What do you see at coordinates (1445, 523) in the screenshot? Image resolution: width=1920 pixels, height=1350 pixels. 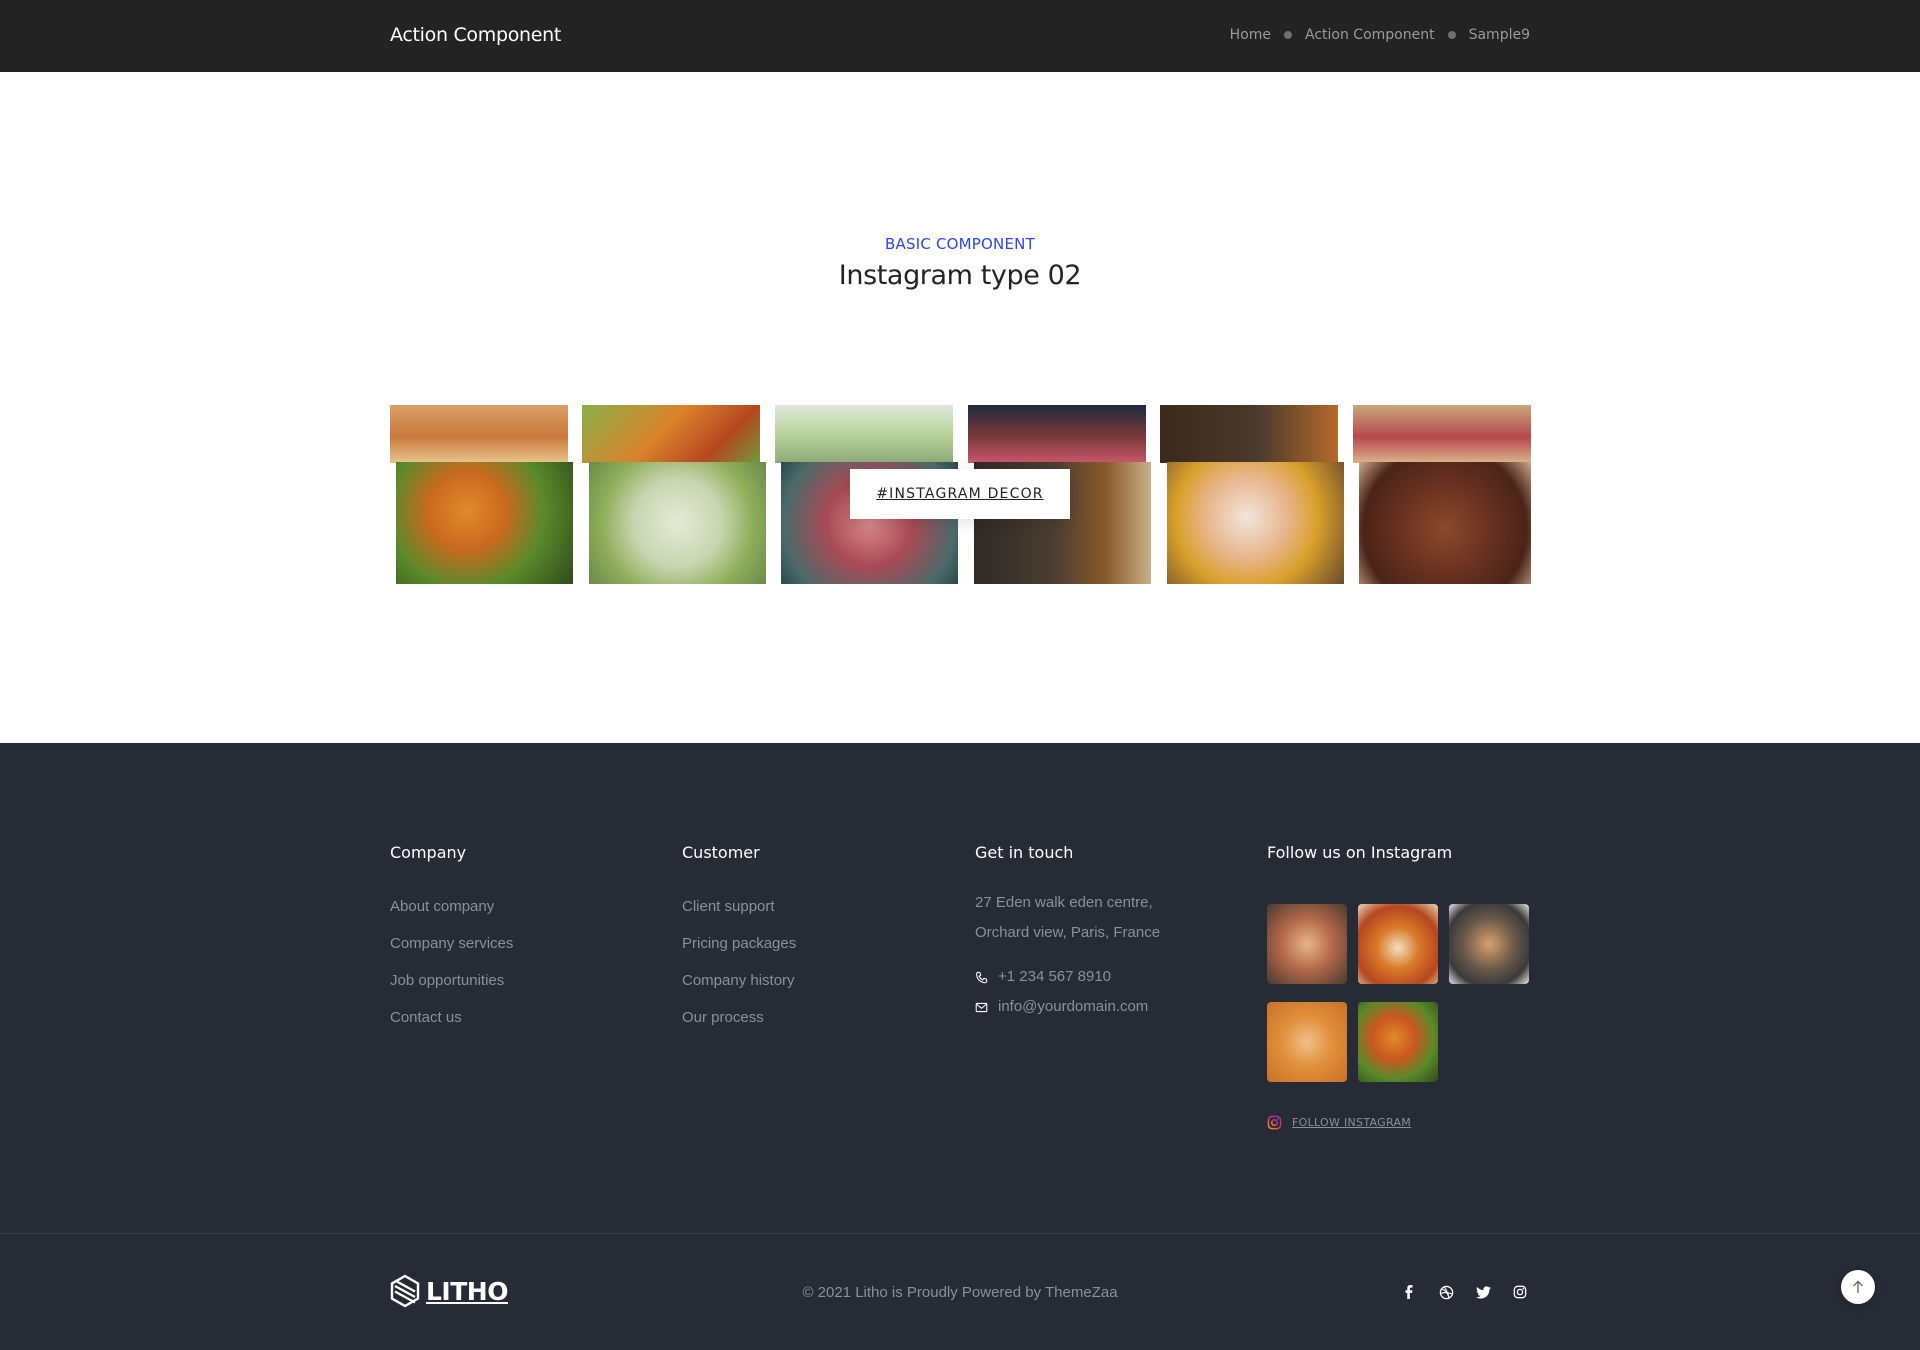 I see `instagram-photo-pork-closeup` at bounding box center [1445, 523].